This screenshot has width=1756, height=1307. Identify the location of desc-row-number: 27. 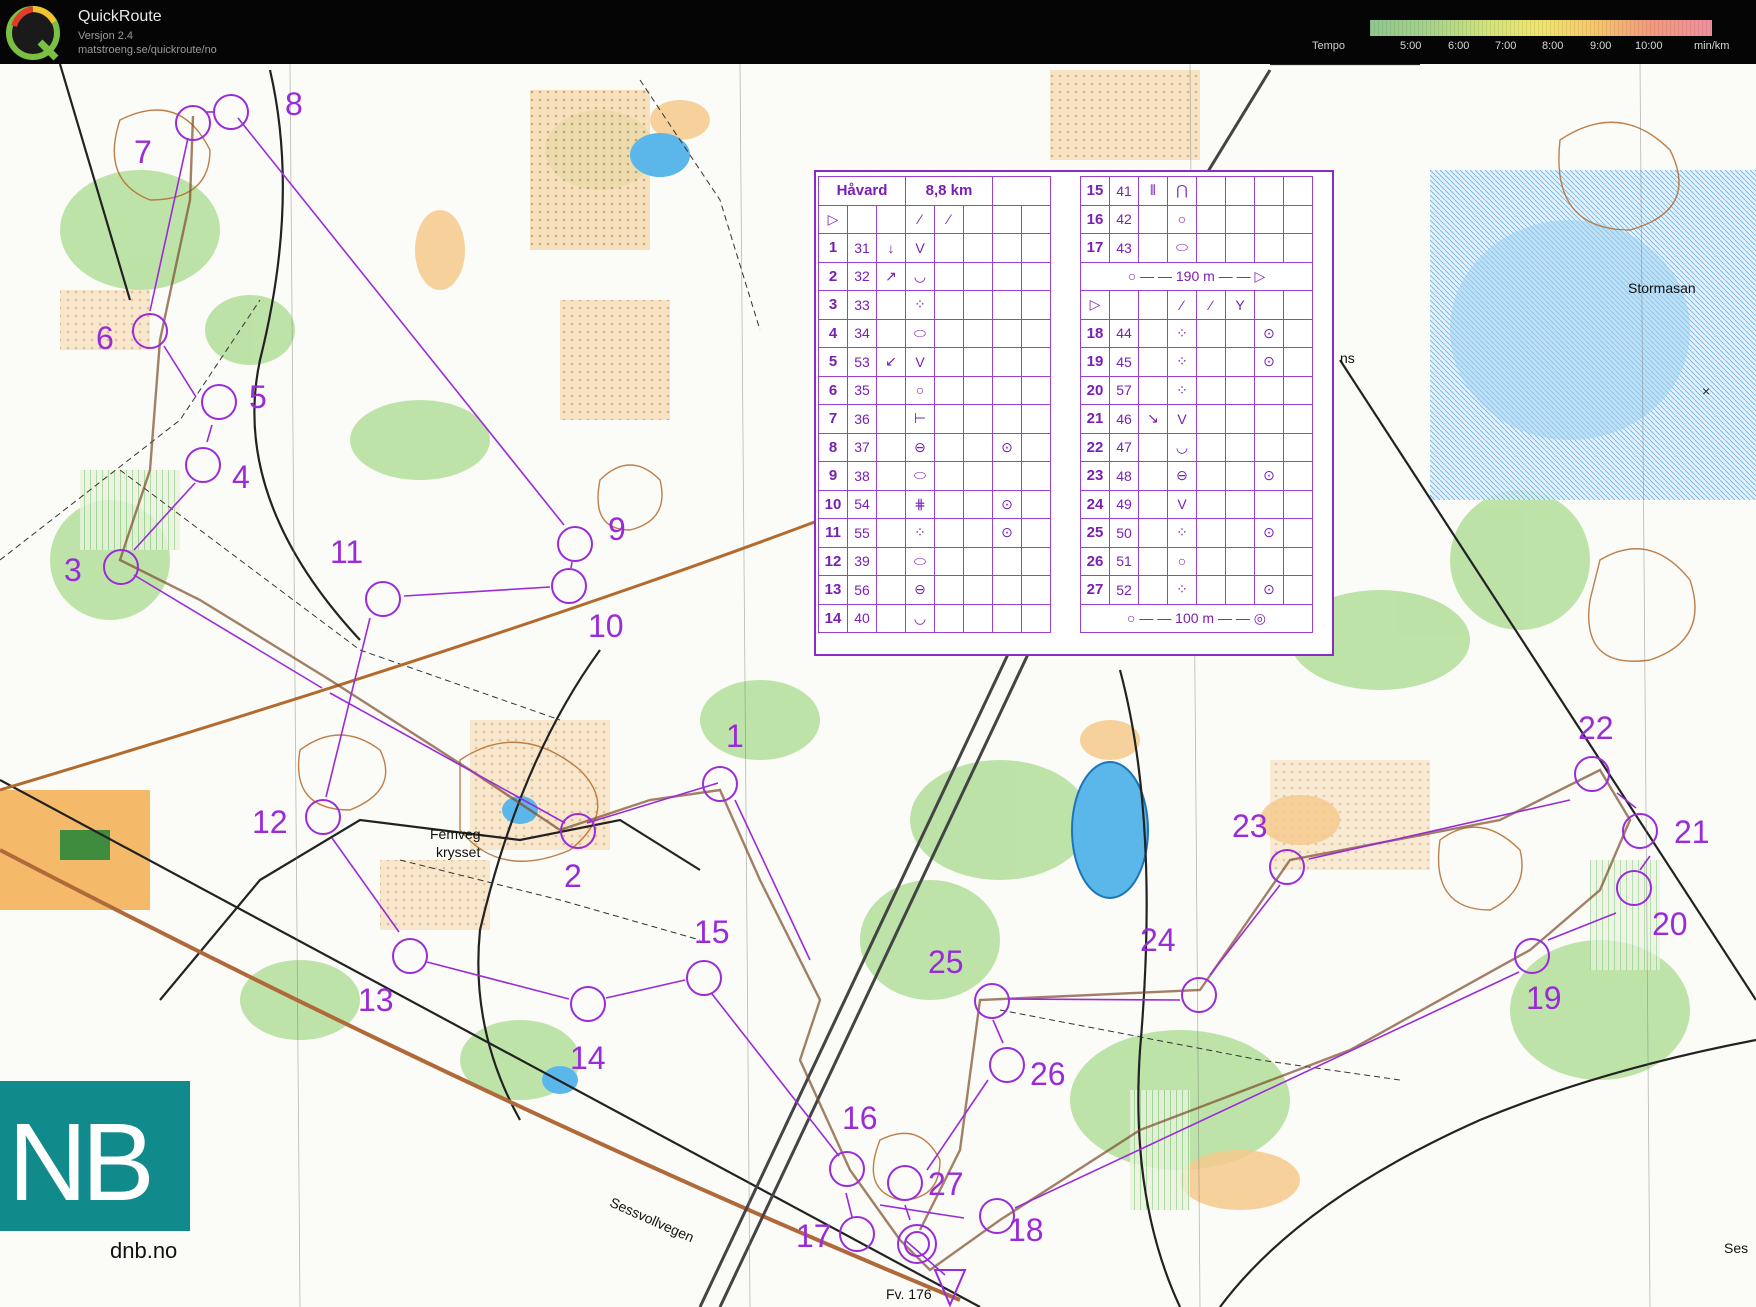
(1095, 590).